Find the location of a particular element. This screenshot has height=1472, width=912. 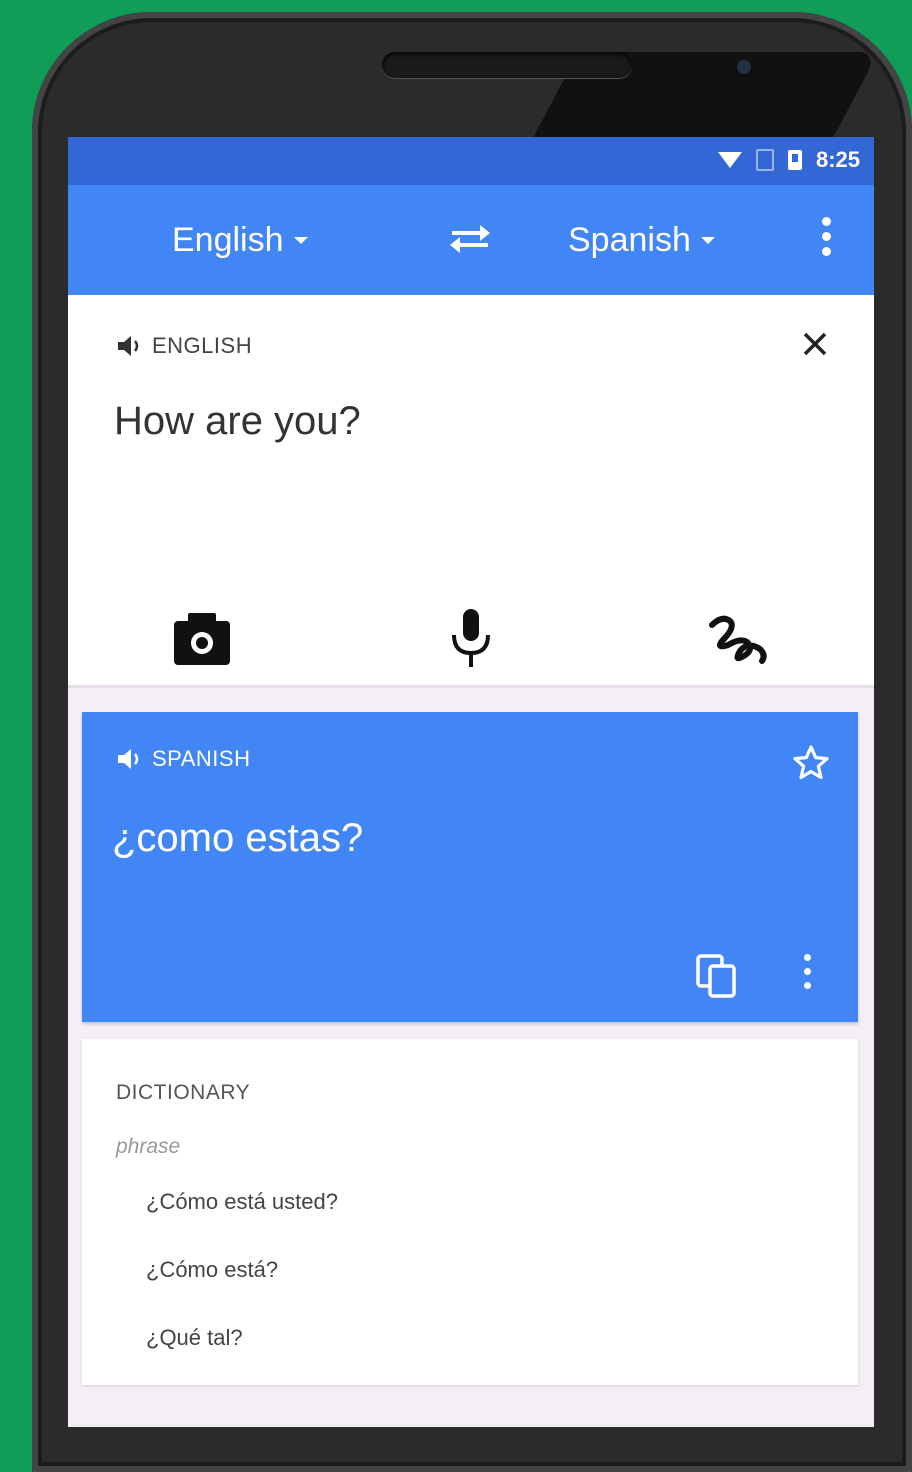

sim-icon is located at coordinates (764, 160).